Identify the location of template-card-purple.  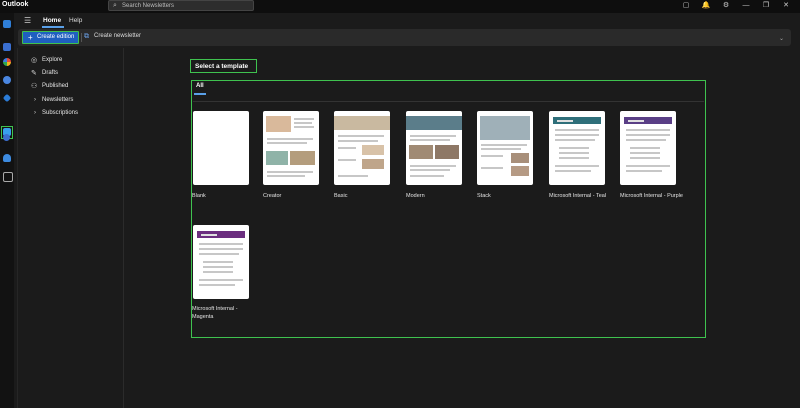
(648, 148).